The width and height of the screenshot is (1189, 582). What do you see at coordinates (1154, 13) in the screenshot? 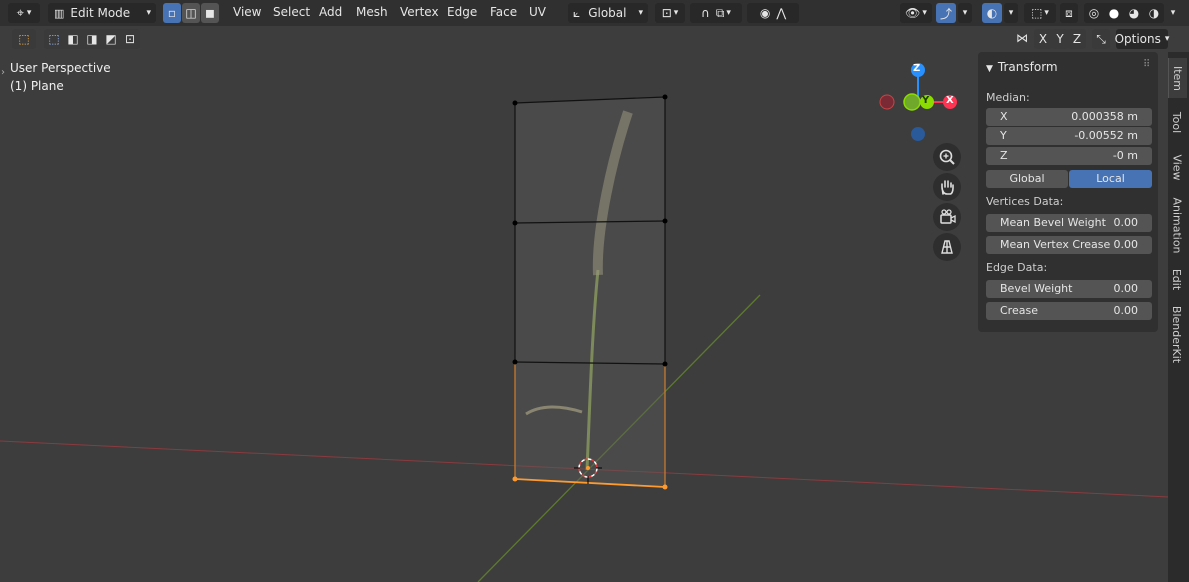
I see `rendered-shading-icon: ◑` at bounding box center [1154, 13].